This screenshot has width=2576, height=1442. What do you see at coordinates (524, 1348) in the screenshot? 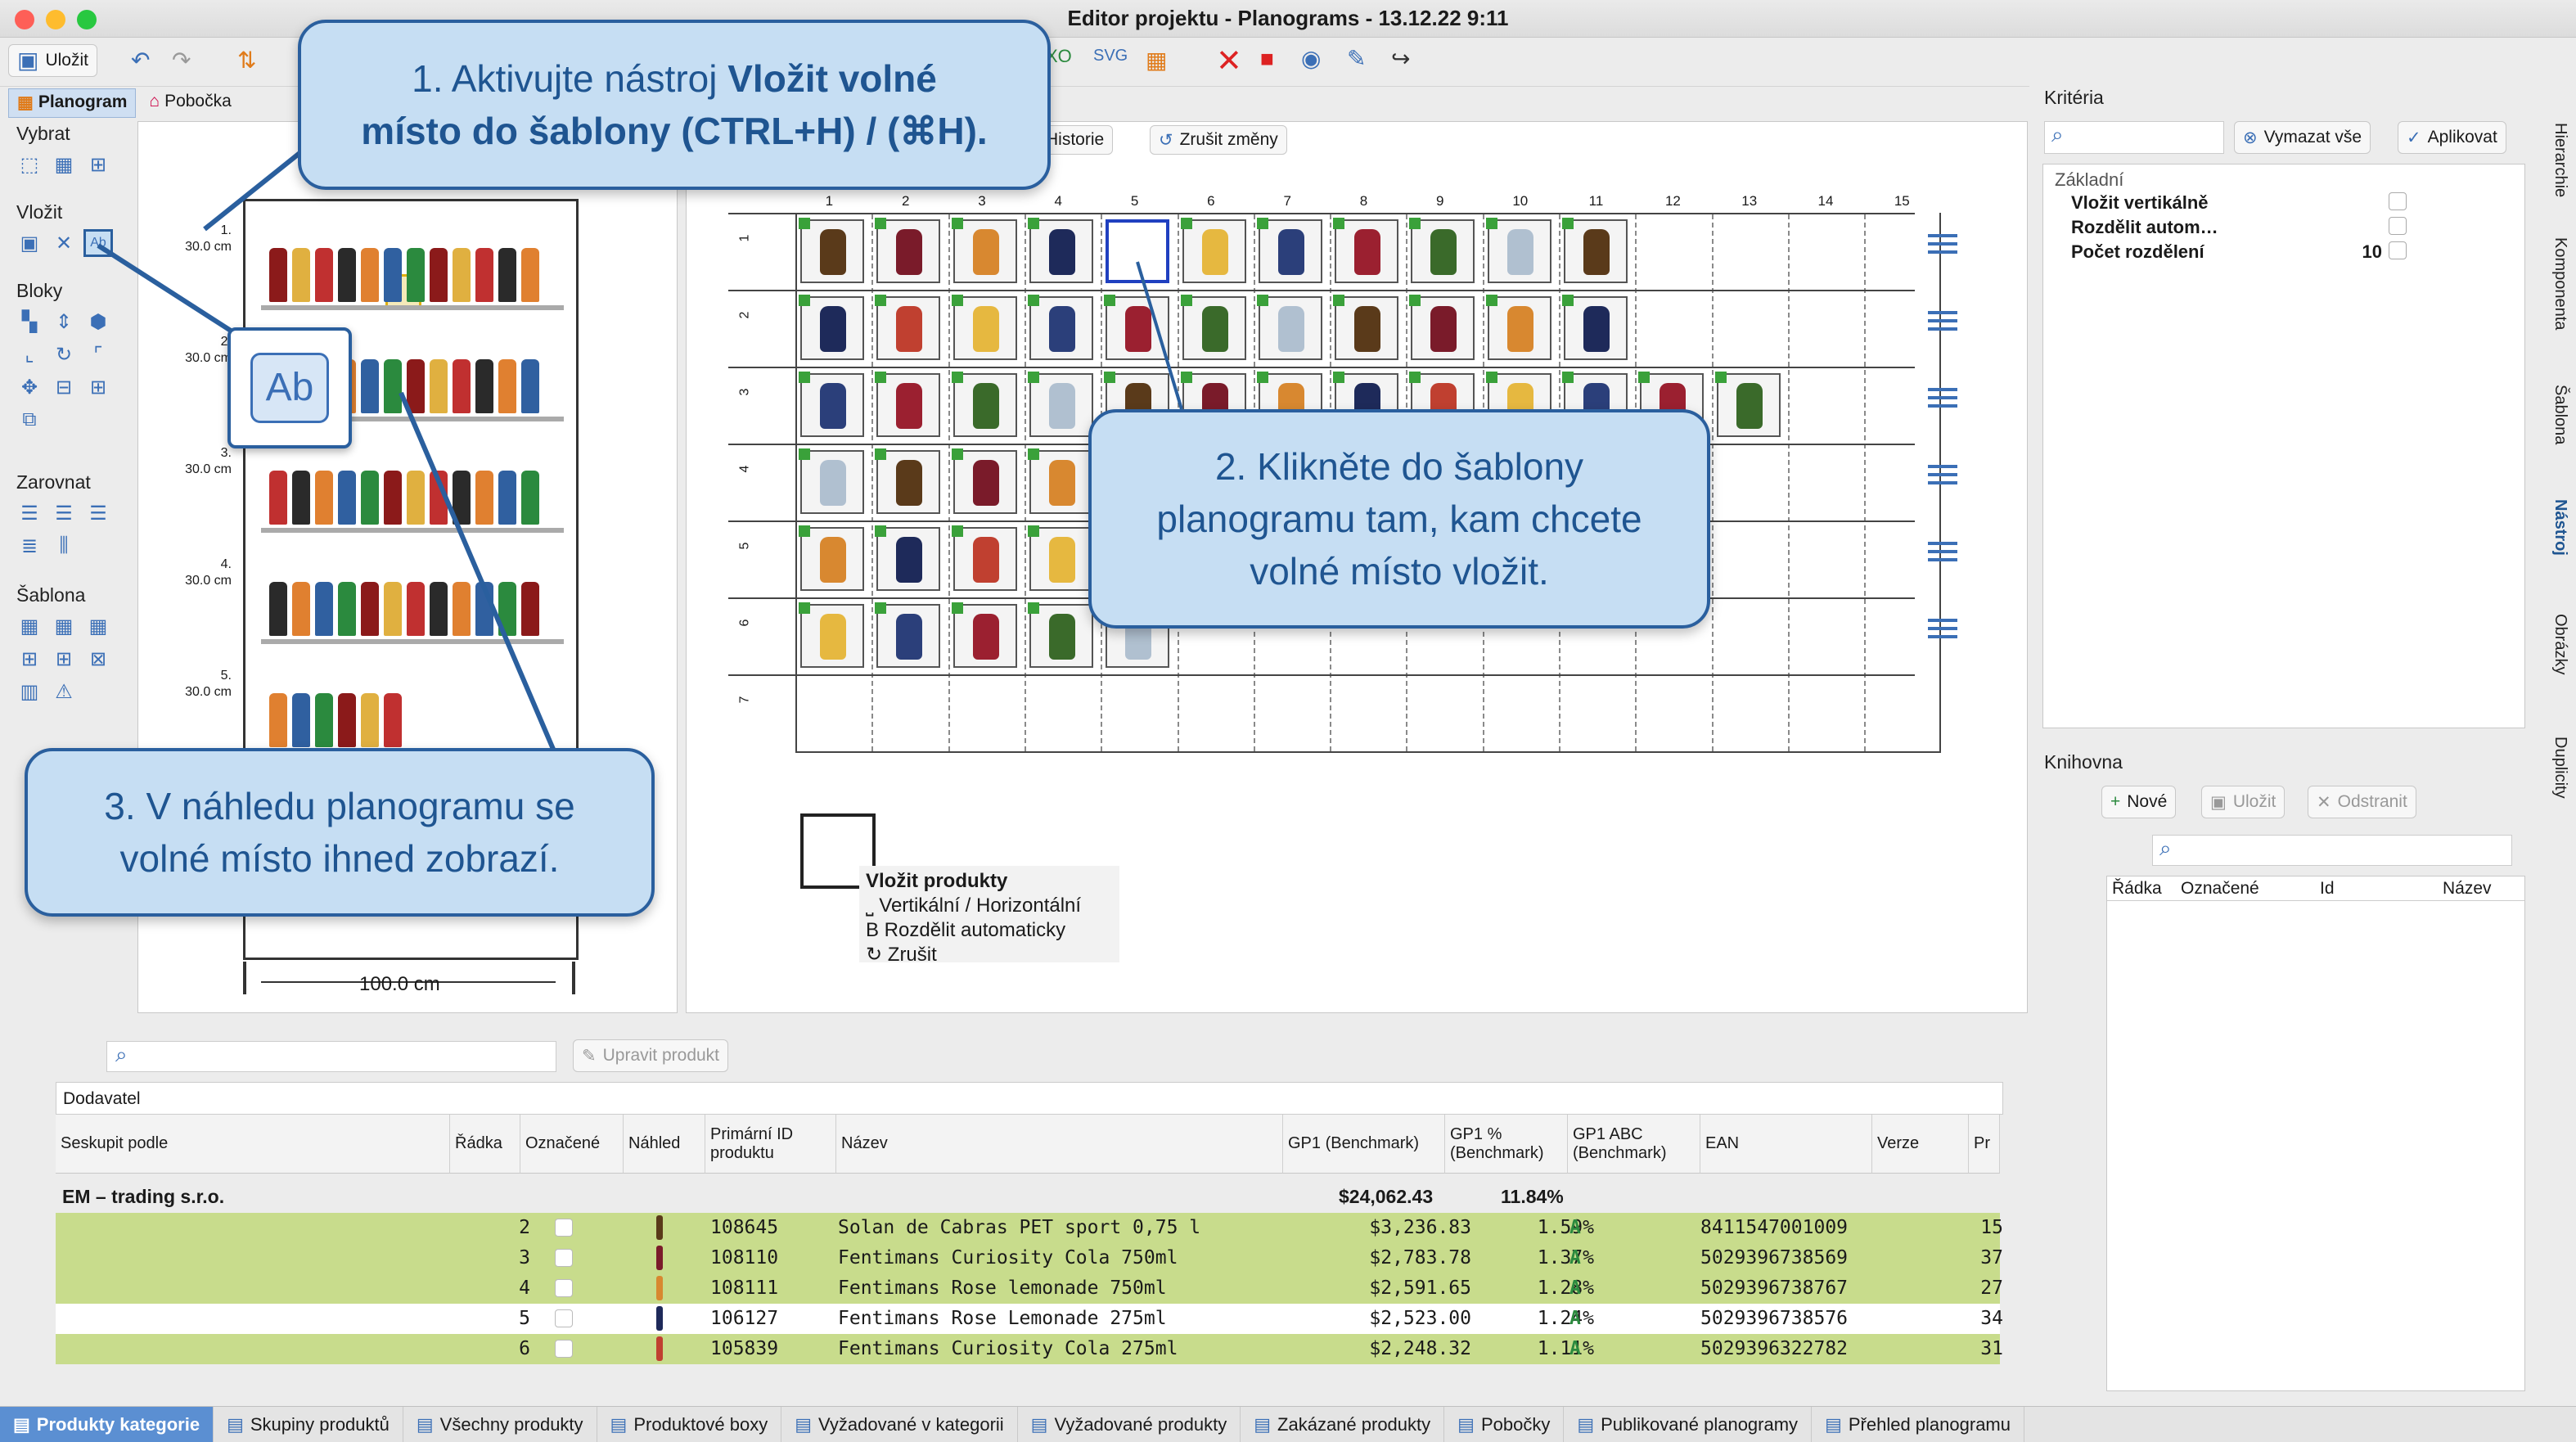
I see `cell-row: 6` at bounding box center [524, 1348].